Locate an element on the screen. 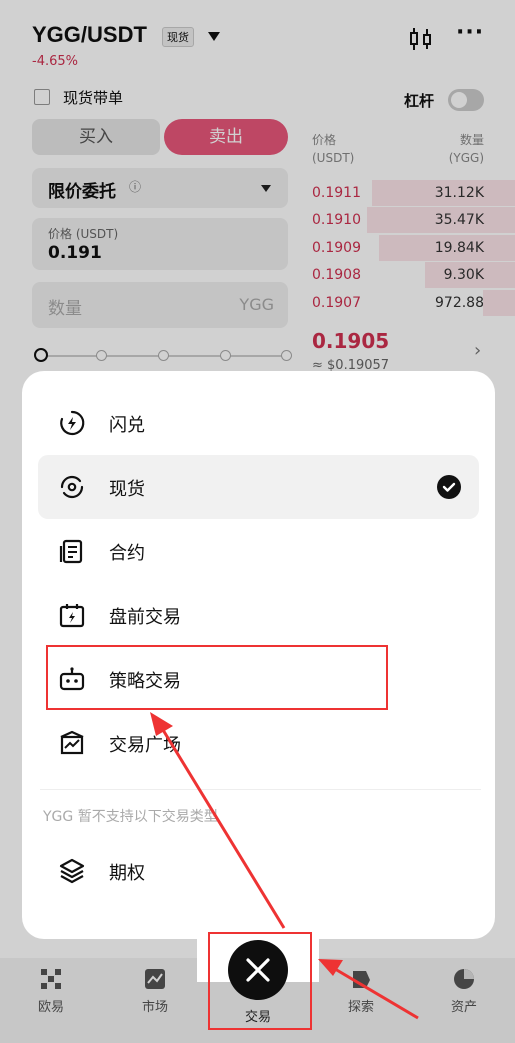 This screenshot has width=515, height=1043. trading-square-icon is located at coordinates (72, 742).